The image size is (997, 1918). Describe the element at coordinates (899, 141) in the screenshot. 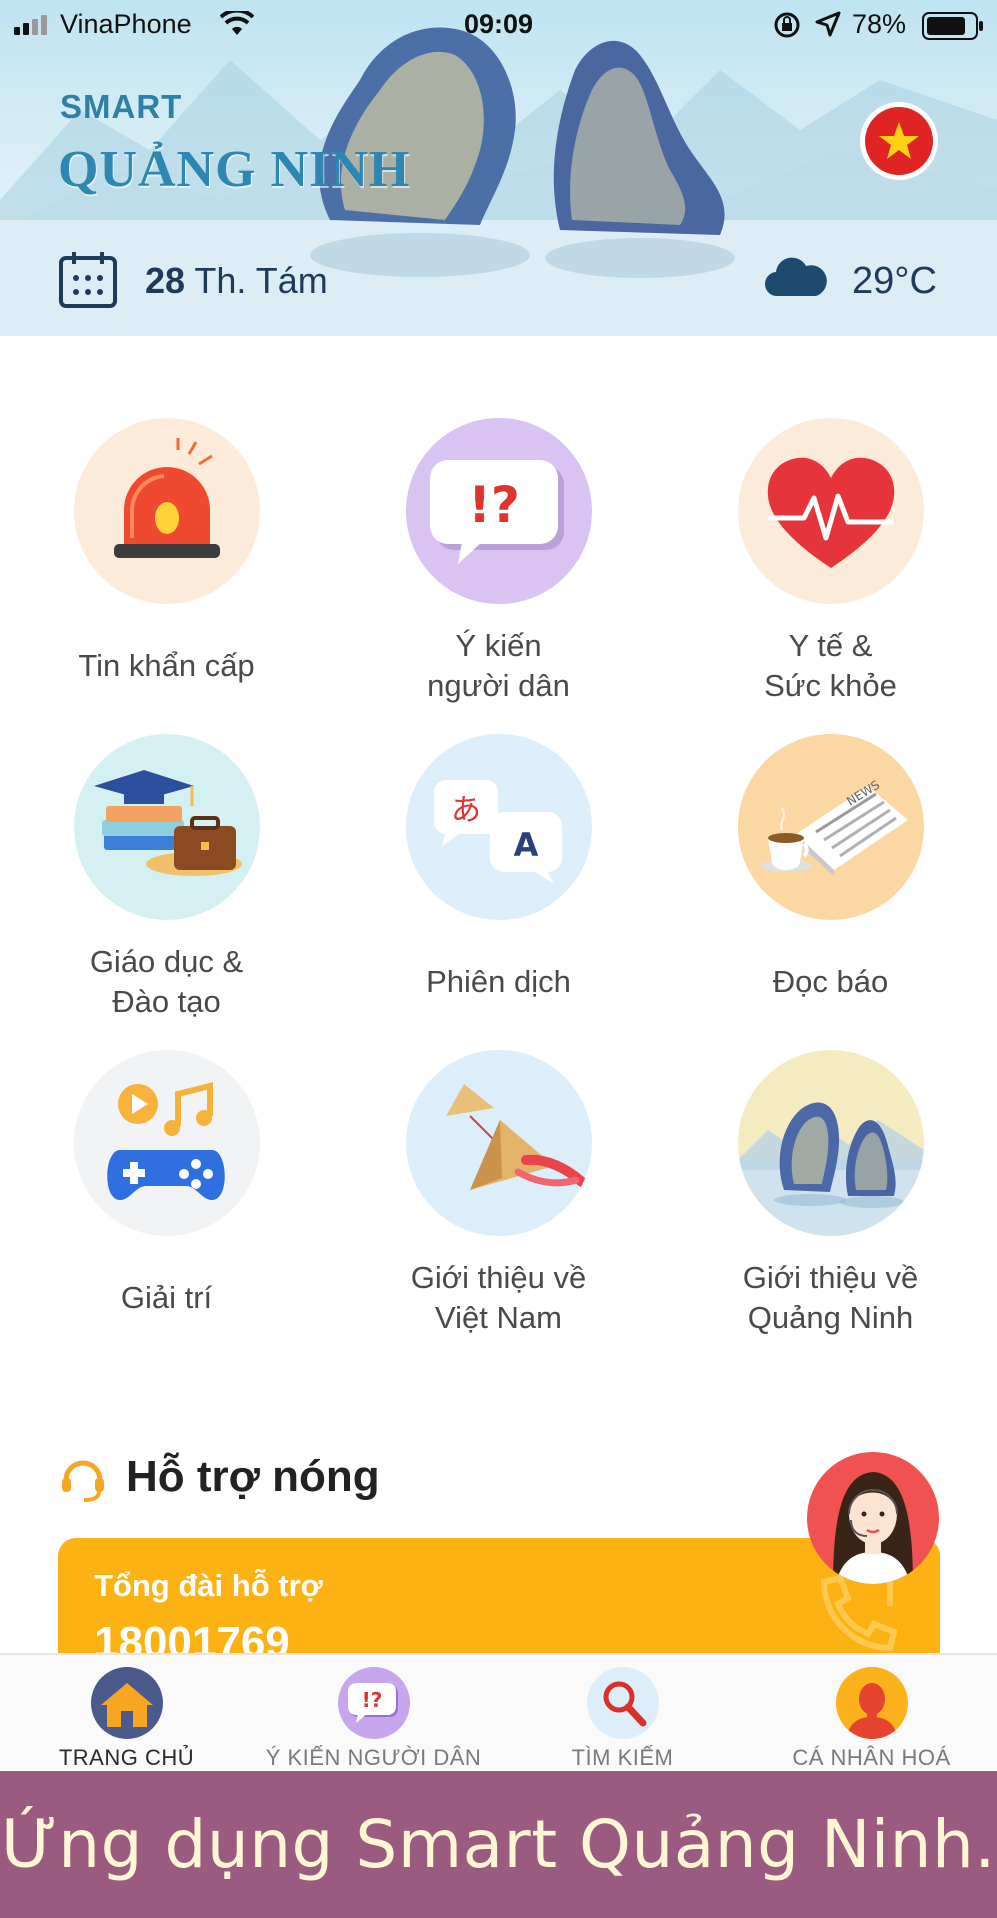

I see `vietnam-flag-icon` at that location.